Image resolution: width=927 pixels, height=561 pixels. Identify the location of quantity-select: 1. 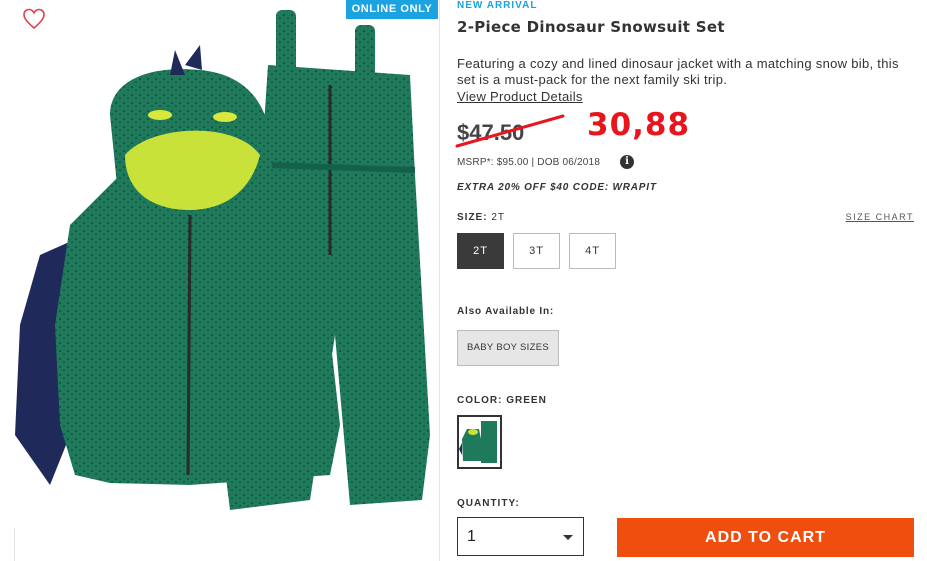
(520, 536).